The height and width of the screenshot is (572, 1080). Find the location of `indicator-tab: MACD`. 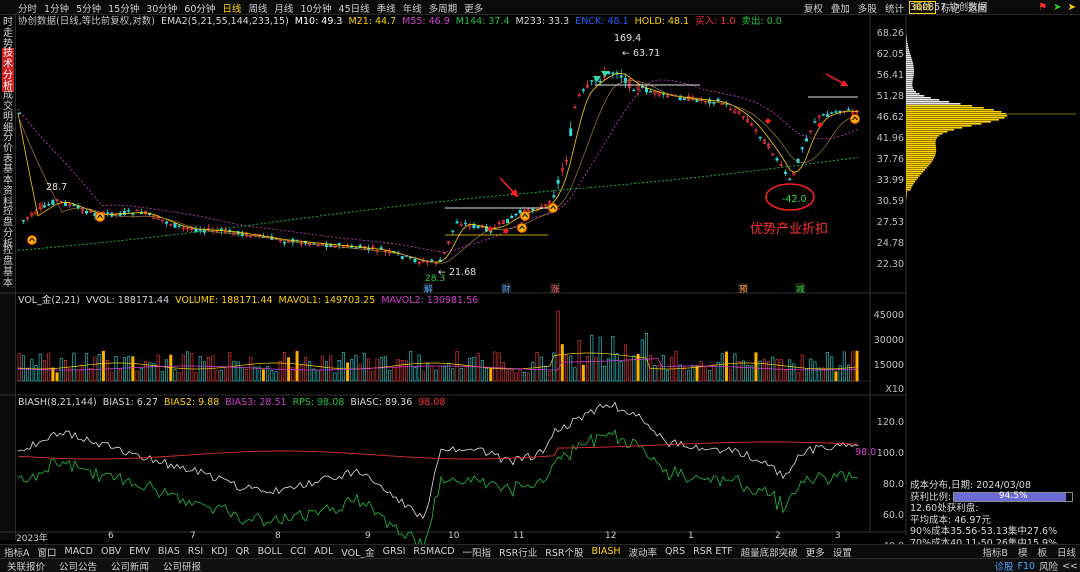

indicator-tab: MACD is located at coordinates (79, 551).